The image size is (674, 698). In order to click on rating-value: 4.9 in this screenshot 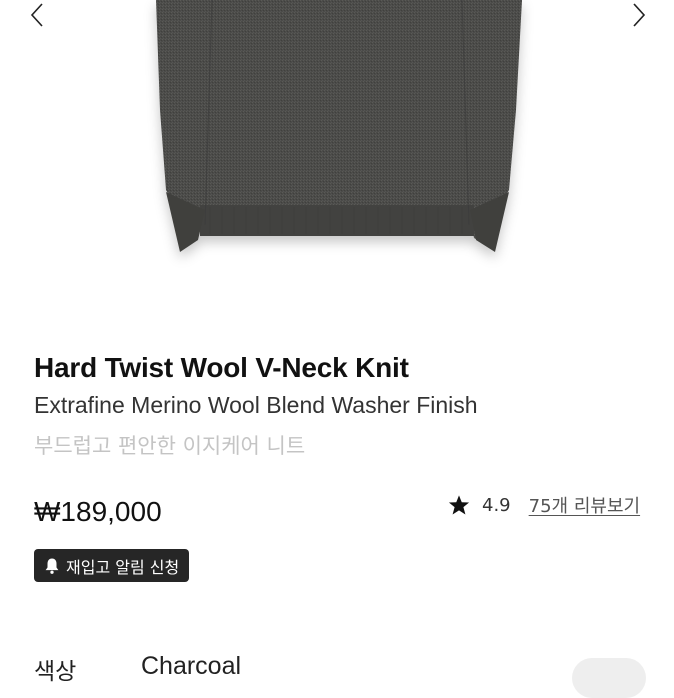, I will do `click(496, 505)`.